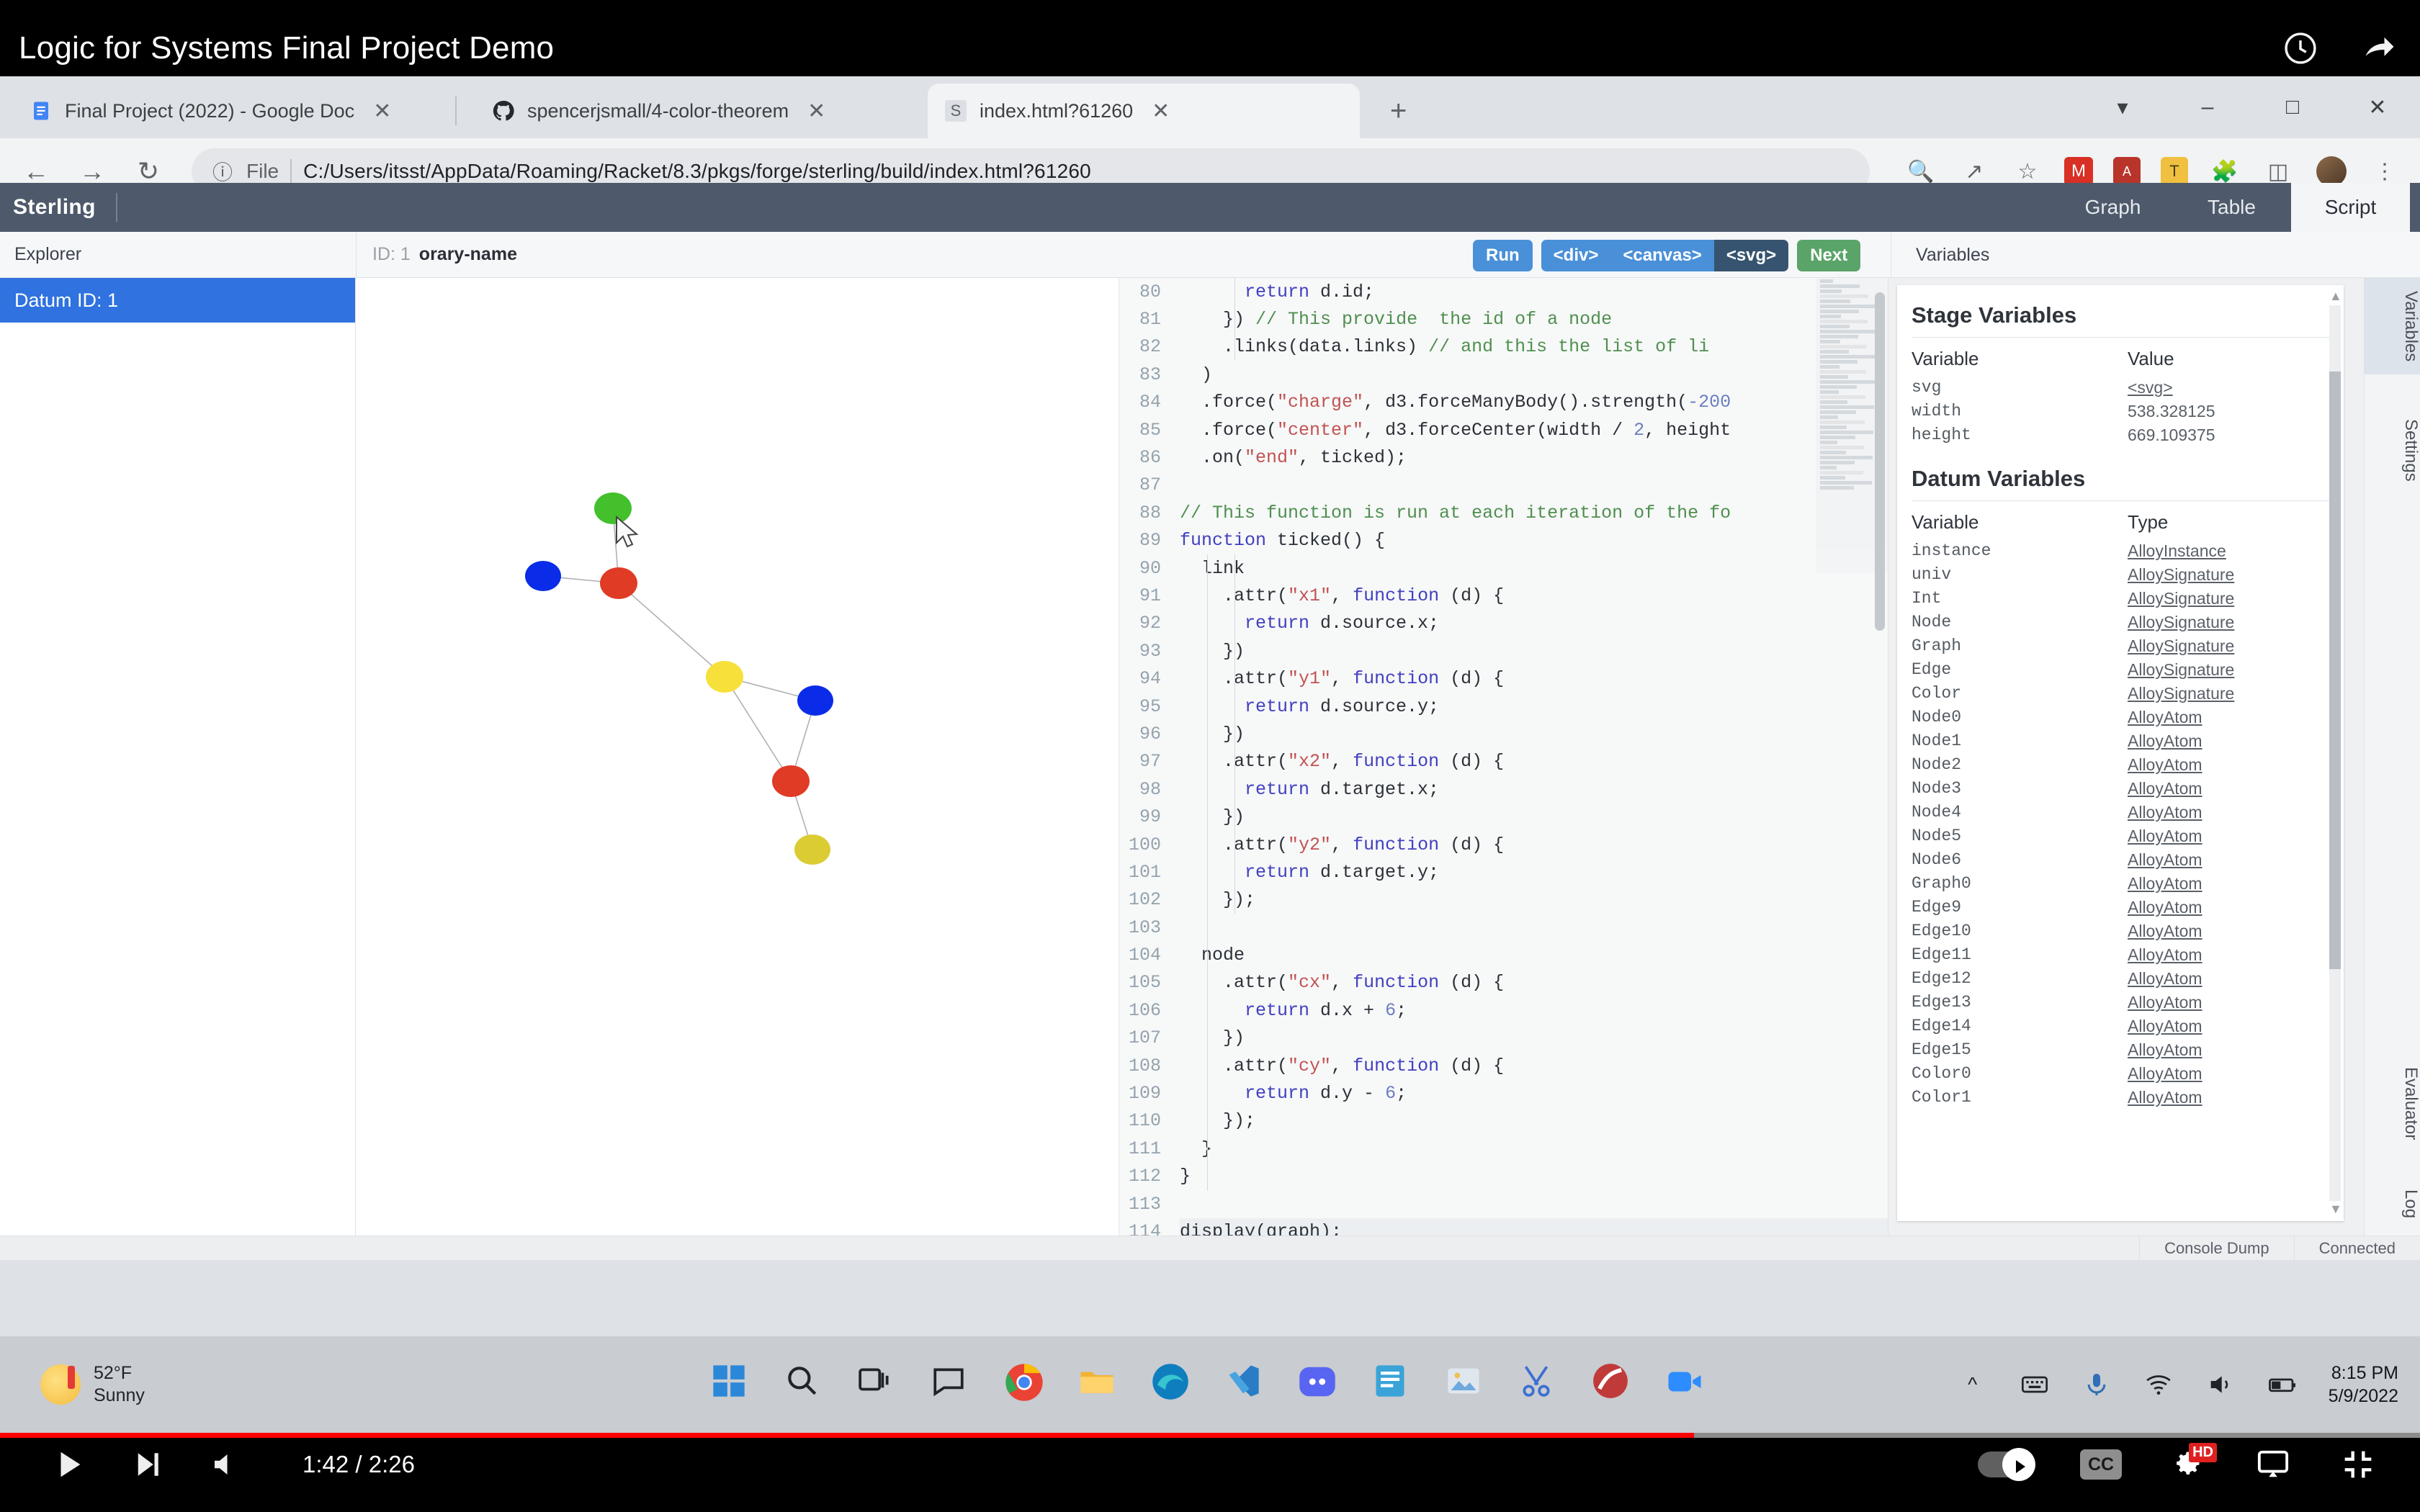  What do you see at coordinates (2112, 207) in the screenshot?
I see `tab-graph: Graph` at bounding box center [2112, 207].